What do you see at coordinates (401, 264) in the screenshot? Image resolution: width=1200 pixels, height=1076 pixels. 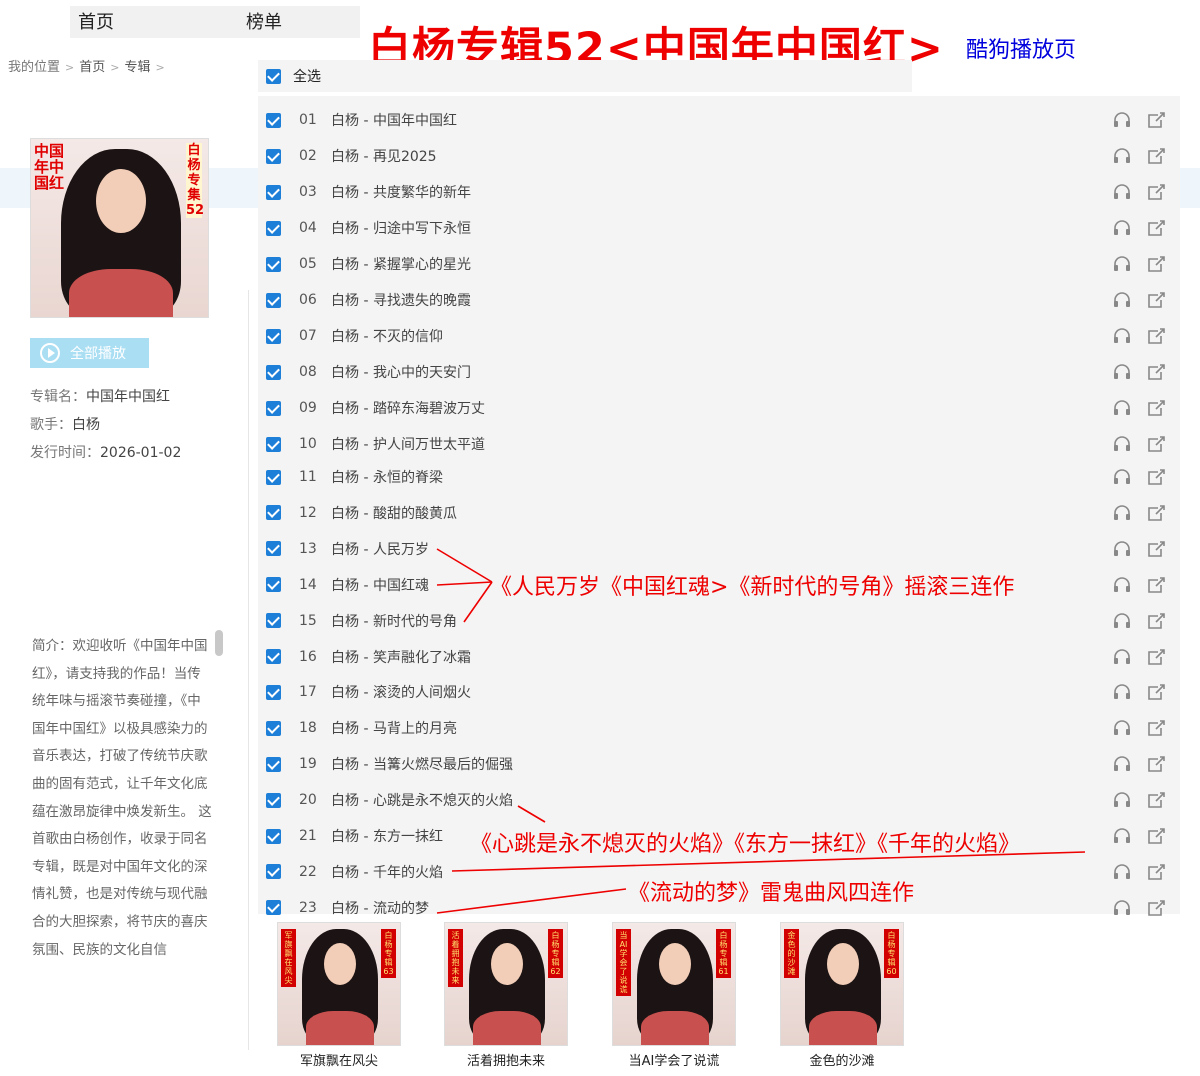 I see `song-title: 白杨 - 紧握掌心的星光` at bounding box center [401, 264].